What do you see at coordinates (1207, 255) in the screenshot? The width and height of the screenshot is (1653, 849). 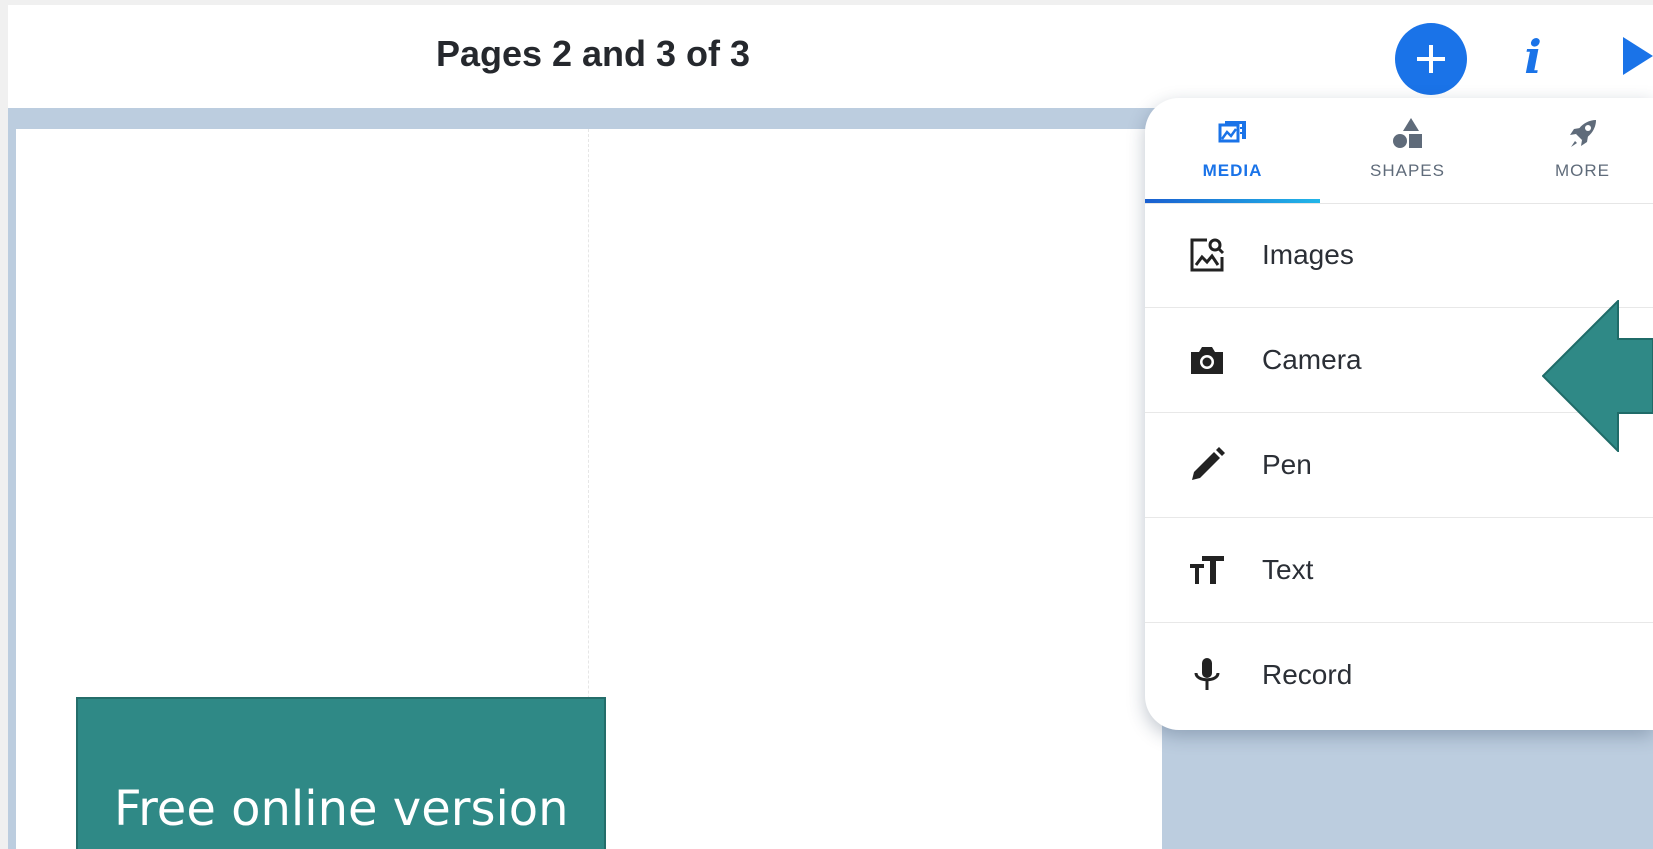 I see `image-search-icon` at bounding box center [1207, 255].